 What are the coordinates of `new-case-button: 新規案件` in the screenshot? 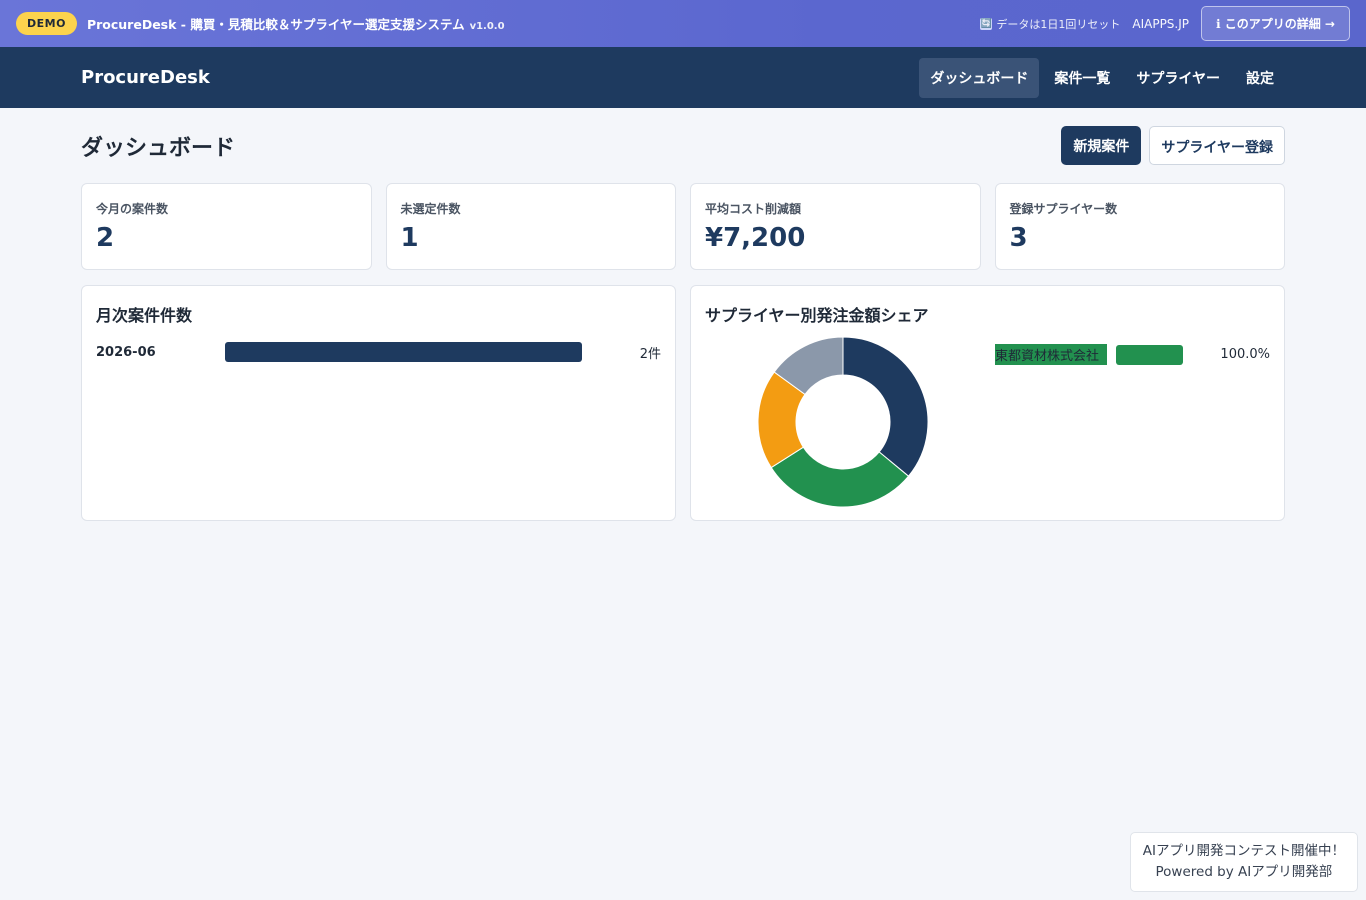 It's located at (1101, 145).